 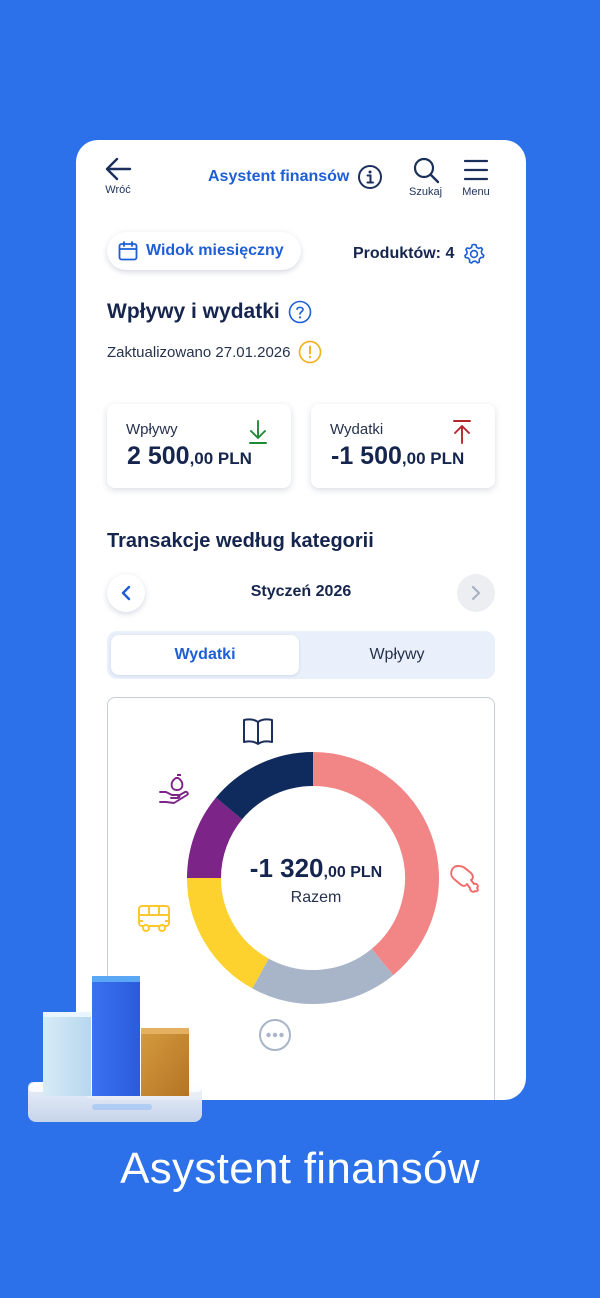 I want to click on menu-button: Menu, so click(x=476, y=177).